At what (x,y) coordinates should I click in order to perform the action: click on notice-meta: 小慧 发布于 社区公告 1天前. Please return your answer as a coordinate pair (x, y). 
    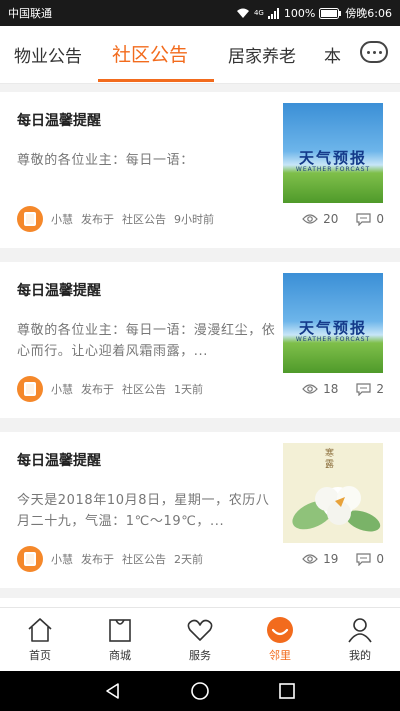
    Looking at the image, I should click on (114, 389).